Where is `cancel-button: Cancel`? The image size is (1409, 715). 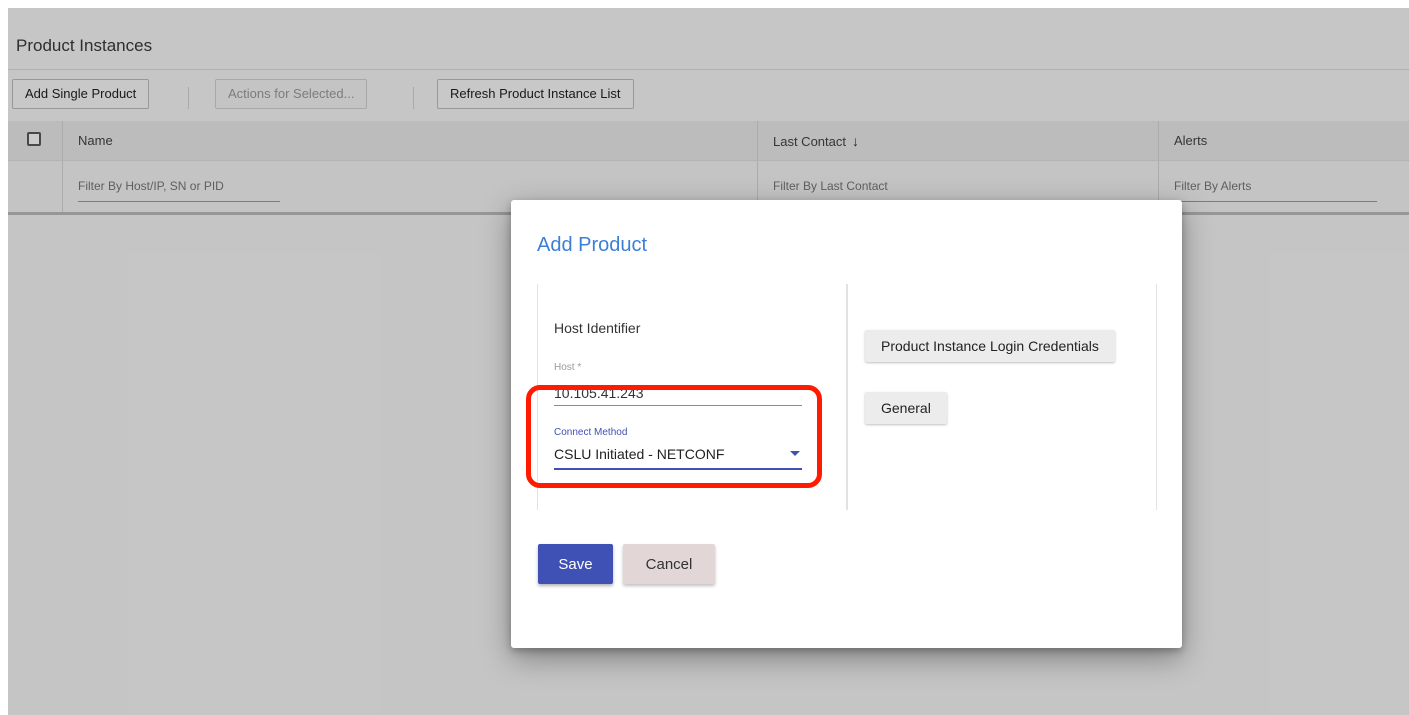 cancel-button: Cancel is located at coordinates (669, 564).